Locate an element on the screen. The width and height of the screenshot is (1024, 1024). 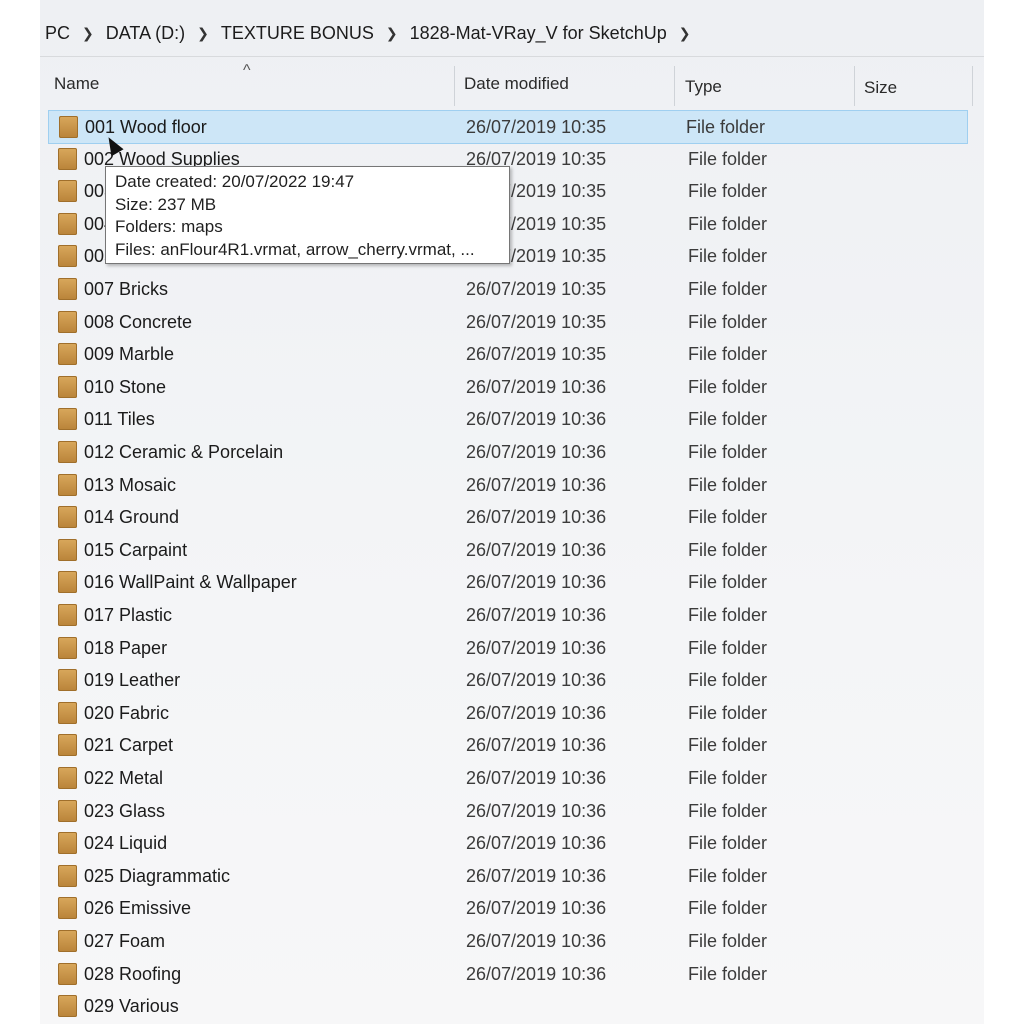
column-header-type: Type is located at coordinates (703, 87).